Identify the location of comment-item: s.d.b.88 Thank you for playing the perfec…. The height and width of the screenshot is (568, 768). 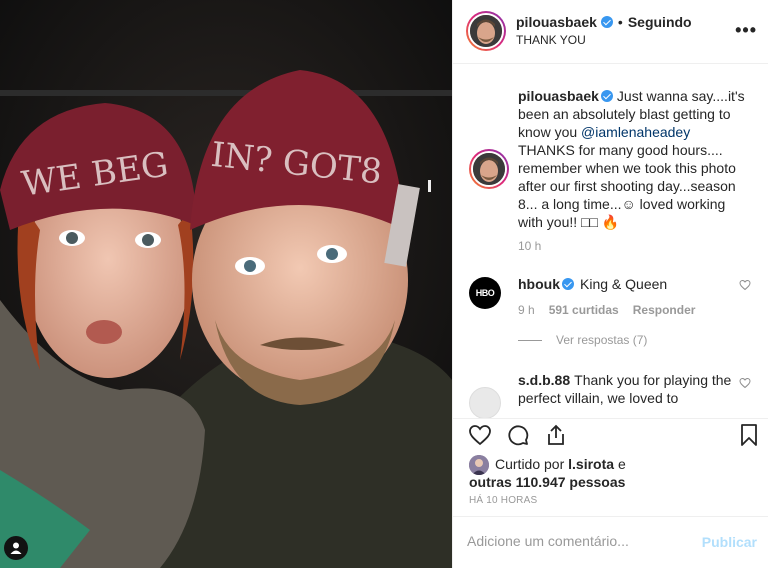
(614, 394).